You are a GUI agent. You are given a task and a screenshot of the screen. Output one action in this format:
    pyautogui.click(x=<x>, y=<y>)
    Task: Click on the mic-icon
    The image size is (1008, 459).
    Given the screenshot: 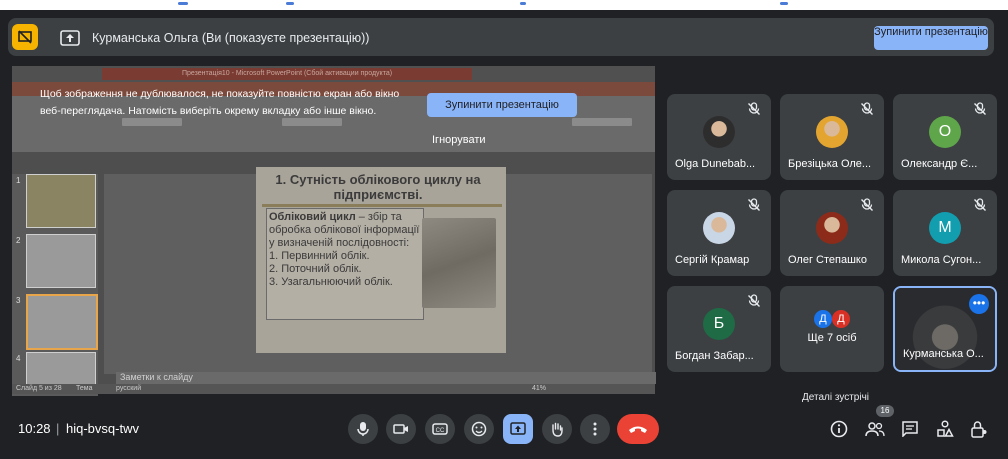 What is the action you would take?
    pyautogui.click(x=363, y=429)
    